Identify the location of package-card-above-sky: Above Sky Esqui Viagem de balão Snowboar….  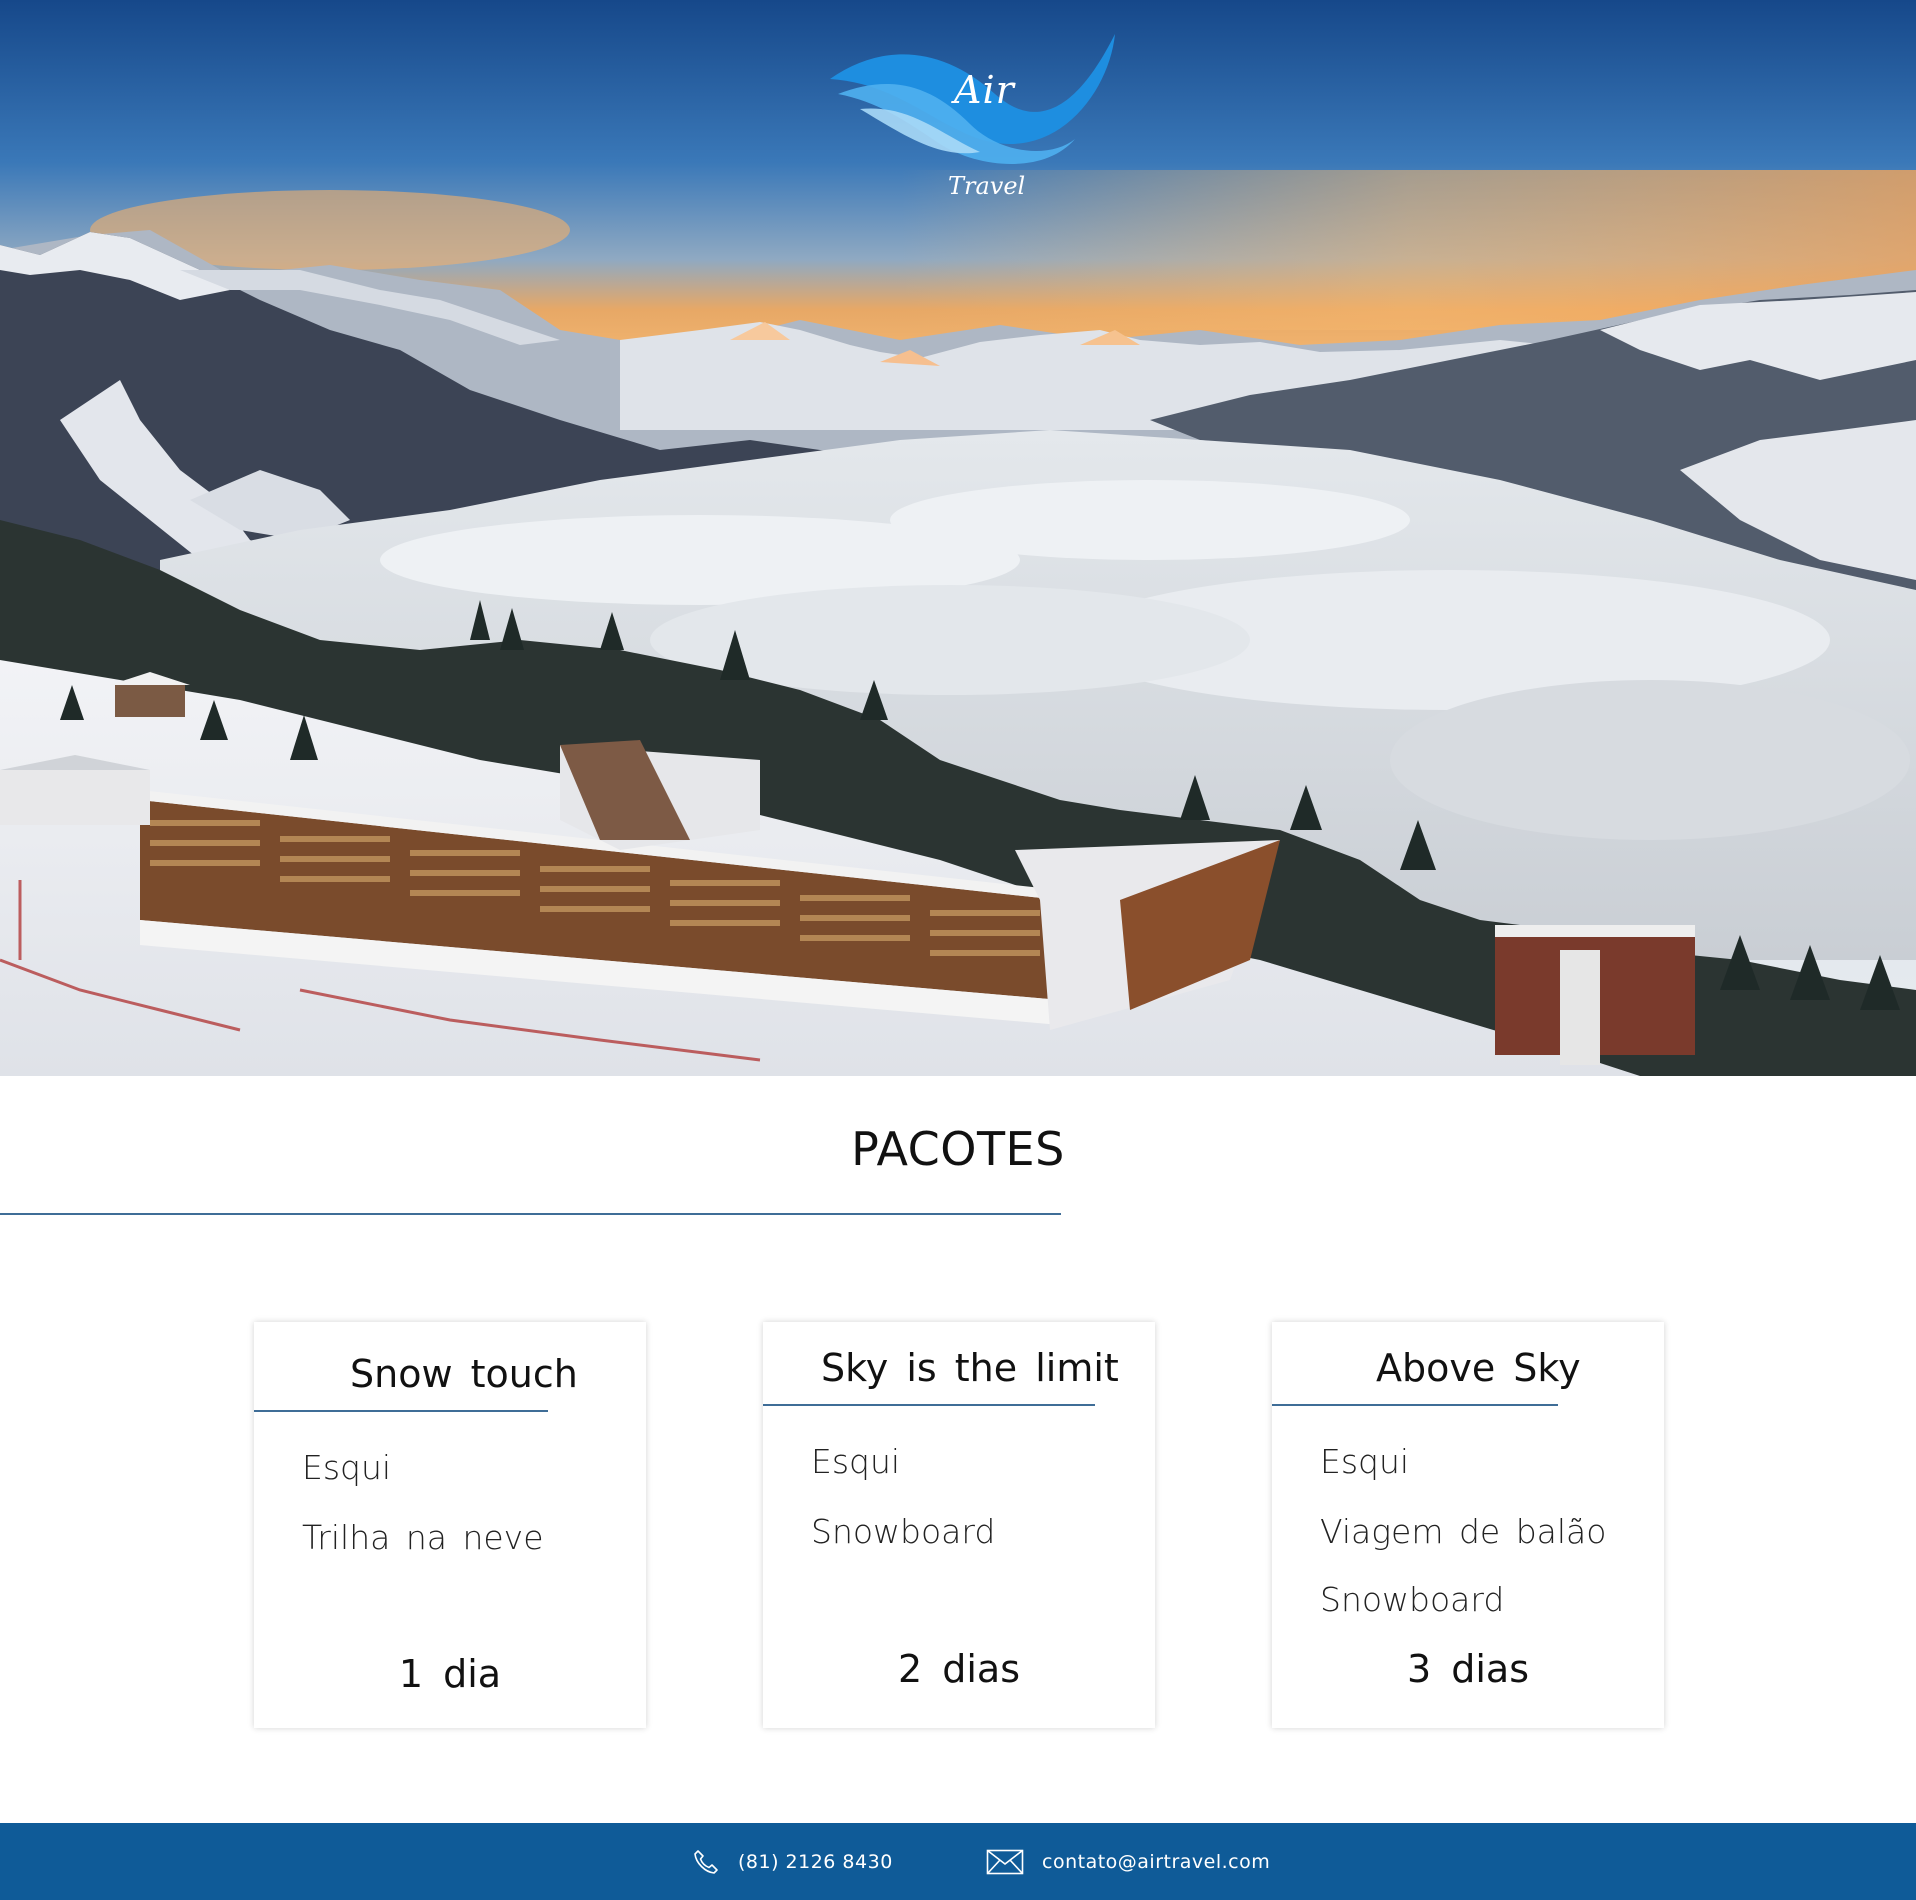
(1468, 1525).